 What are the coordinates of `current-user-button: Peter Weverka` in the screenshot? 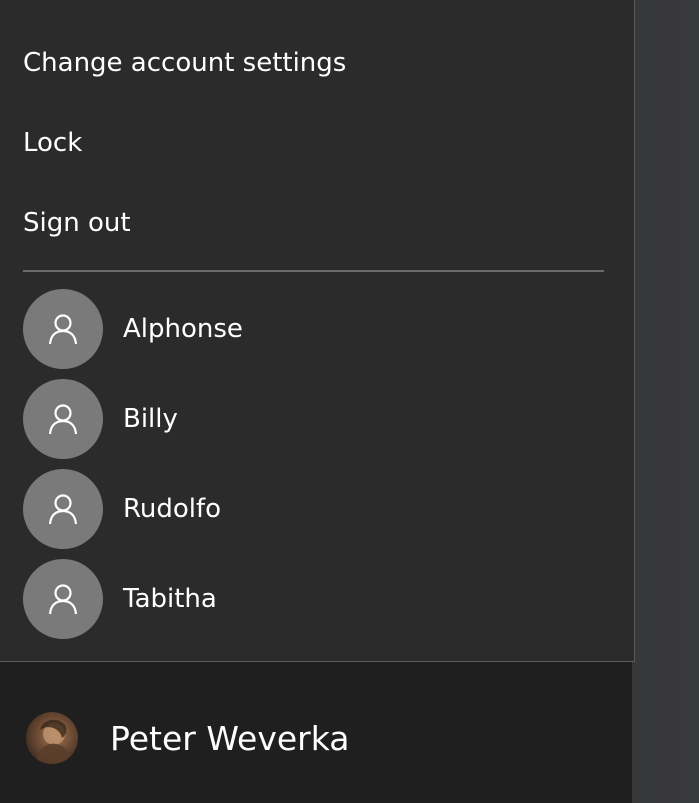 It's located at (300, 738).